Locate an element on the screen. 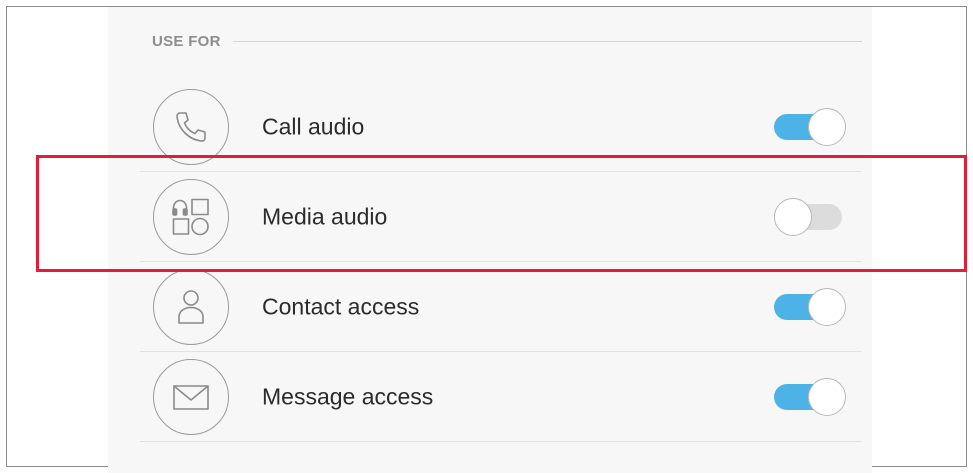  message-access-toggle is located at coordinates (810, 397).